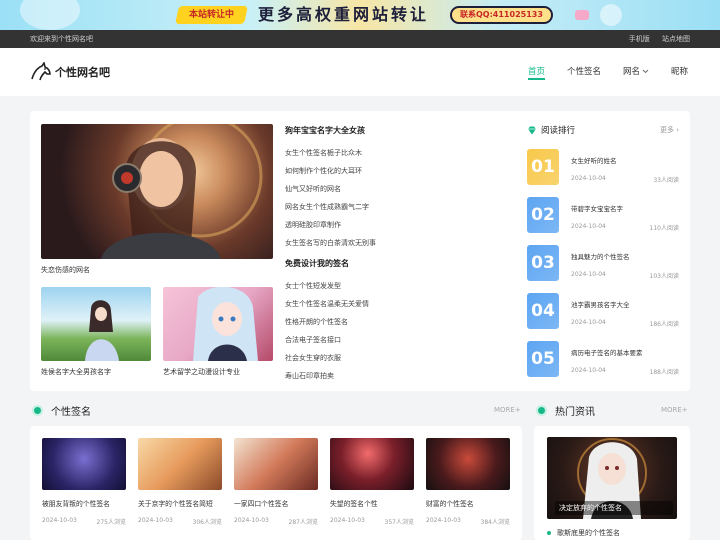 This screenshot has height=540, width=720. Describe the element at coordinates (600, 257) in the screenshot. I see `rank-item-title: 独具魅力的个性签名` at that location.